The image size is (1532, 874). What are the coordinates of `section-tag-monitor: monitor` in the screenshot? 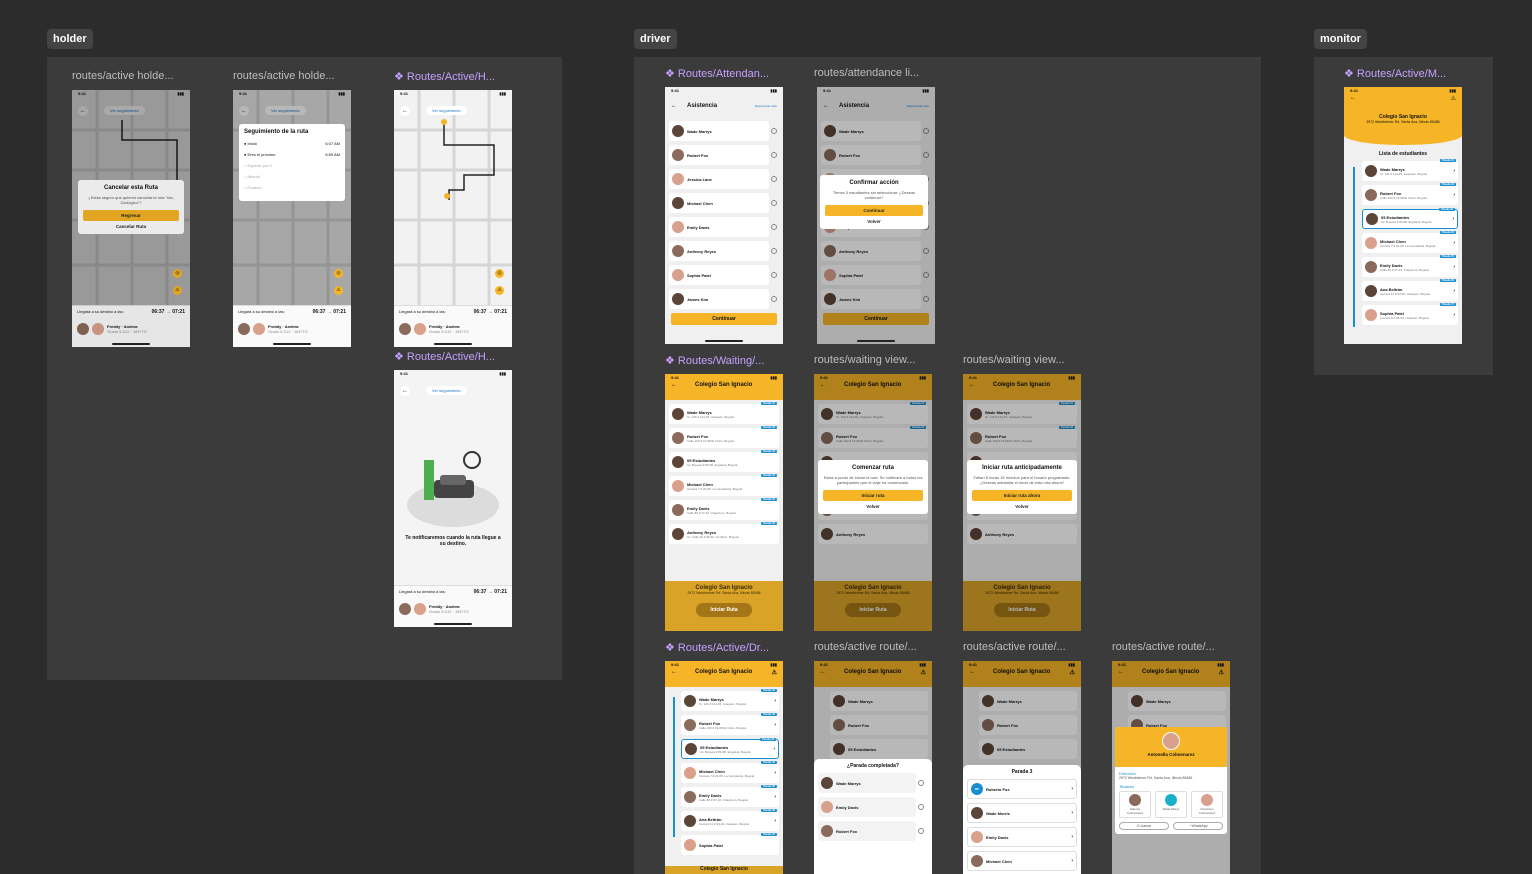 It's located at (1340, 39).